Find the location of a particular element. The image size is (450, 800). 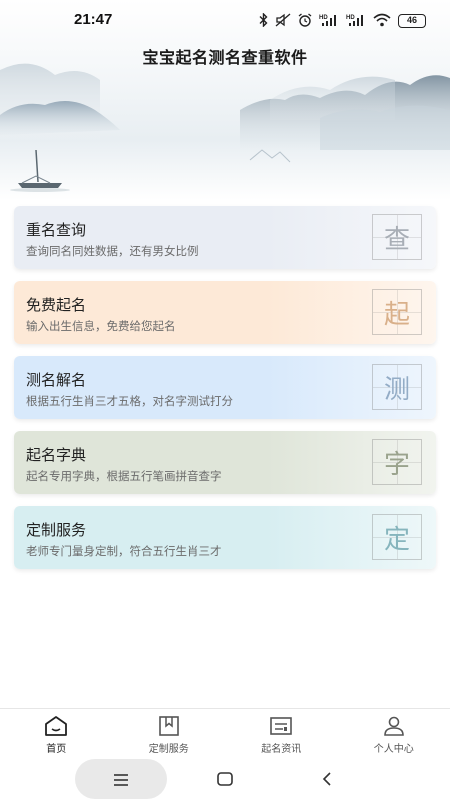

bottom-nav: 首页 定制服务 起名资讯 个人中心 is located at coordinates (225, 733).